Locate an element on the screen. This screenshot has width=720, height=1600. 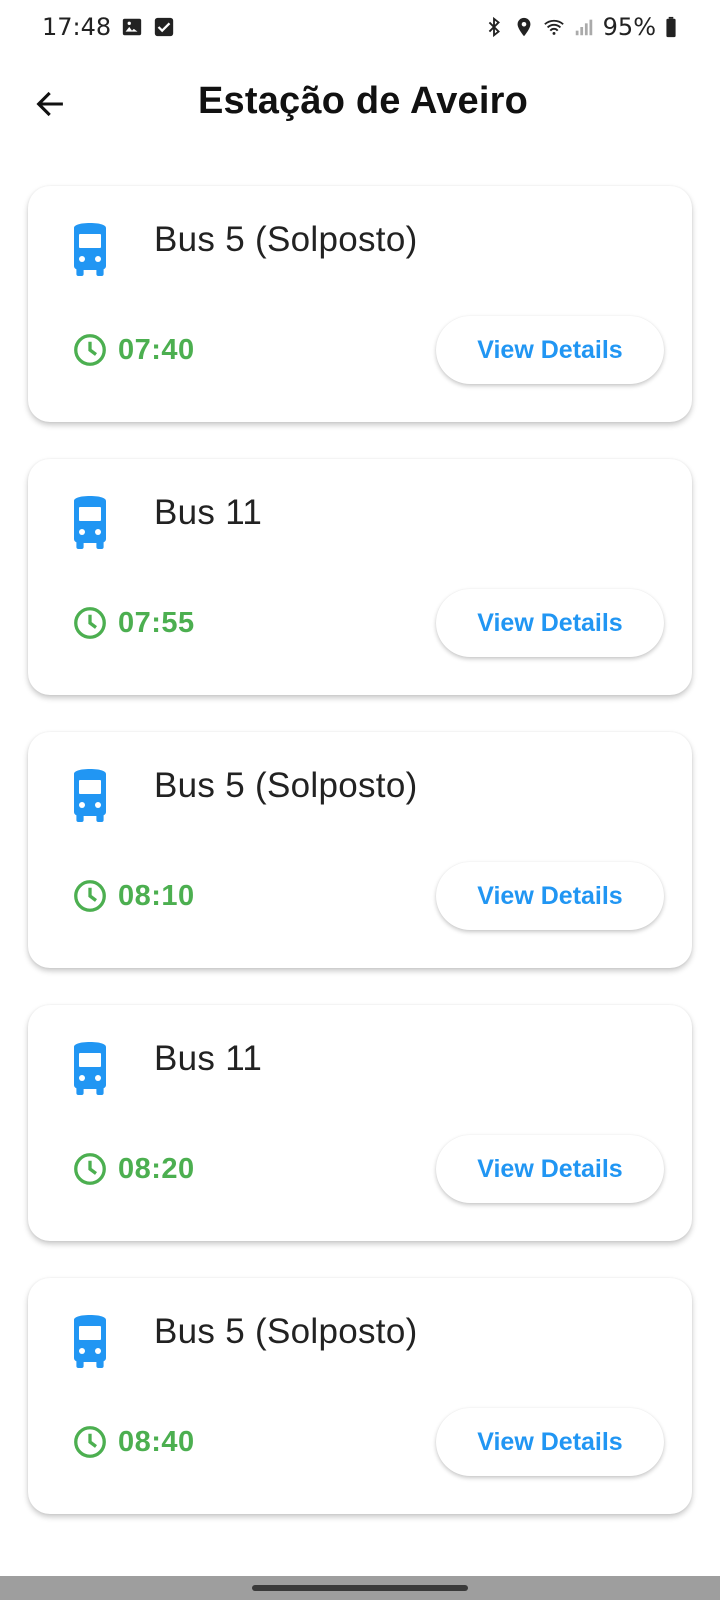
departure-time: 07:40 is located at coordinates (133, 350).